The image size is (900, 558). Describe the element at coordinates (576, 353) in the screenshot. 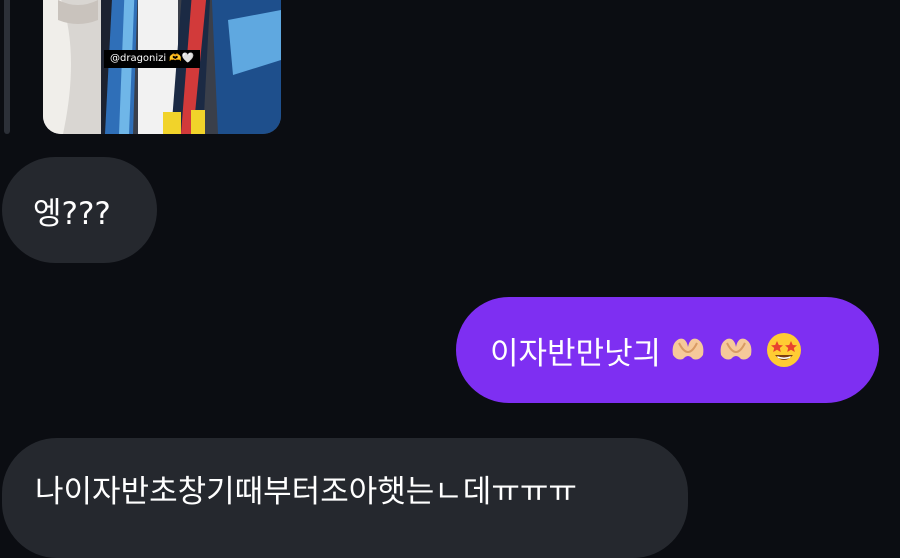

I see `message-text: 이자반만낫긔` at that location.